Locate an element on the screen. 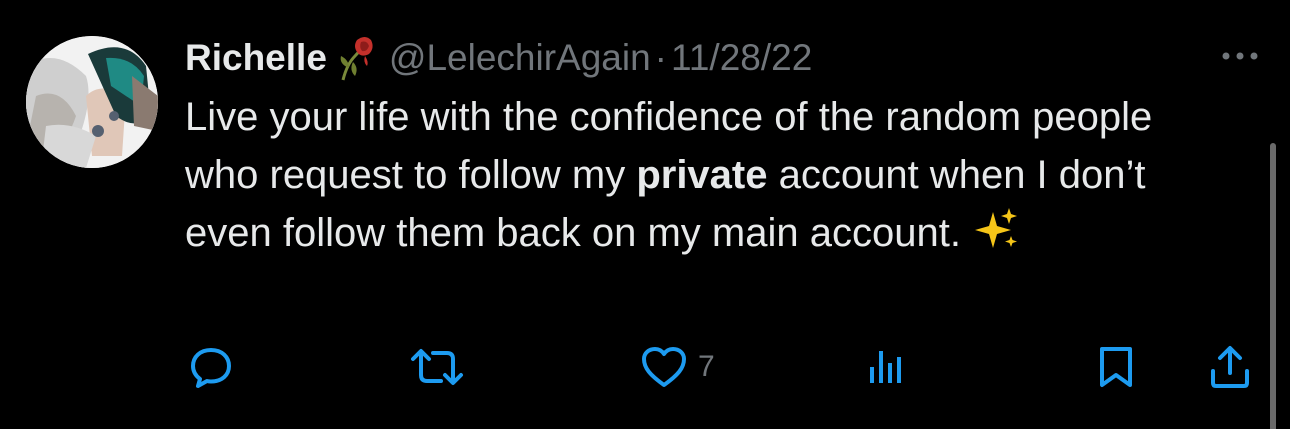 This screenshot has height=429, width=1290. more-options-icon is located at coordinates (1240, 56).